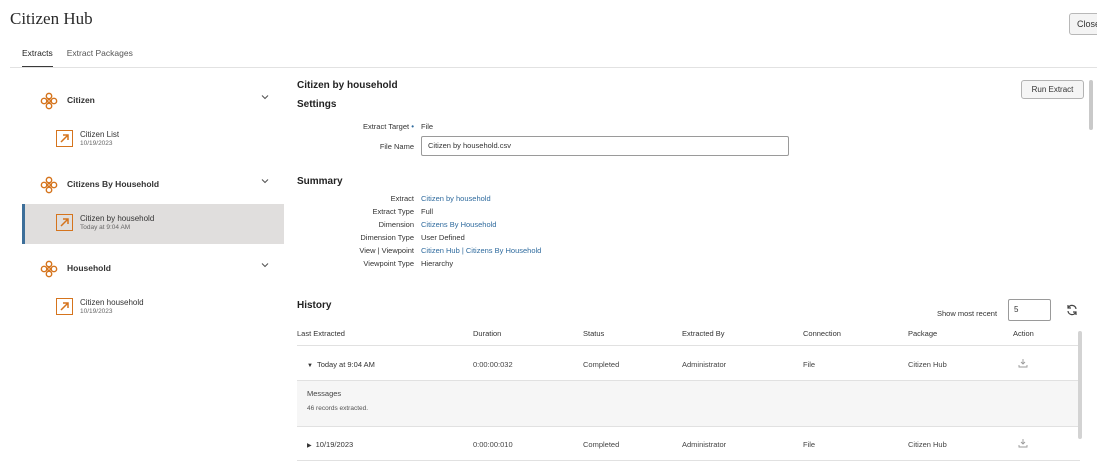 This screenshot has width=1097, height=461. I want to click on row-toggle: ▶ 10/19/2023, so click(330, 444).